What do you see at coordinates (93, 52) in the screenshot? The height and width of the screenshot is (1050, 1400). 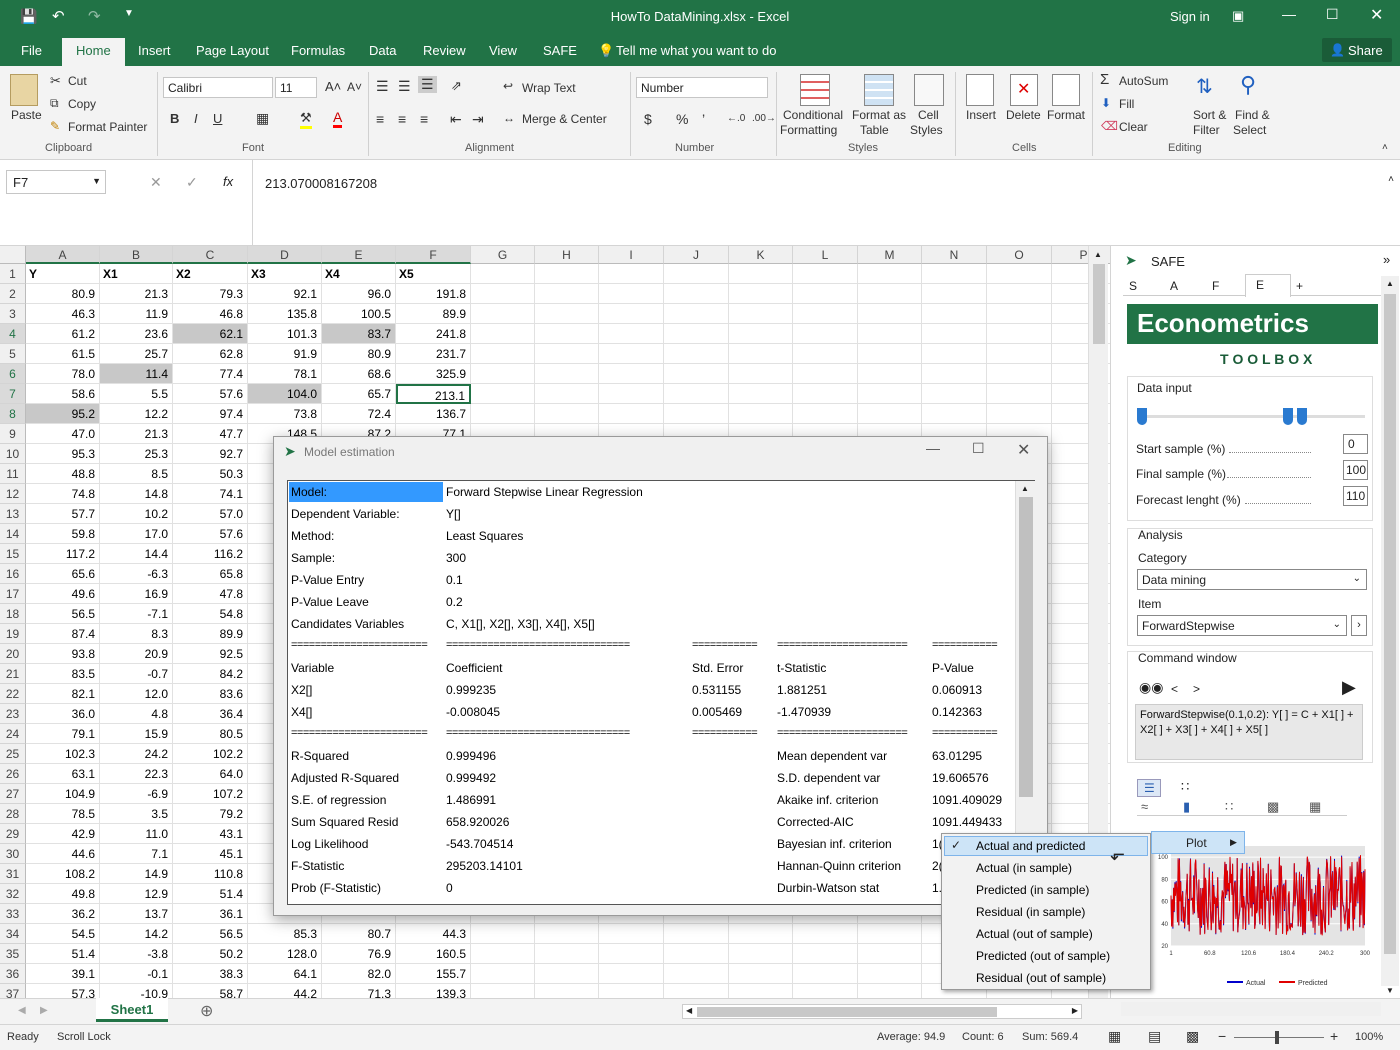 I see `tab-home: Home` at bounding box center [93, 52].